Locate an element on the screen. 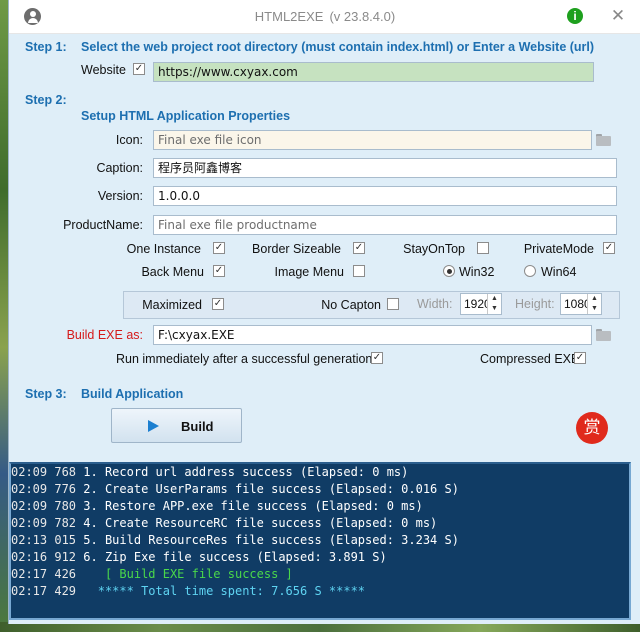 The image size is (640, 632). height-label: Height: is located at coordinates (535, 304).